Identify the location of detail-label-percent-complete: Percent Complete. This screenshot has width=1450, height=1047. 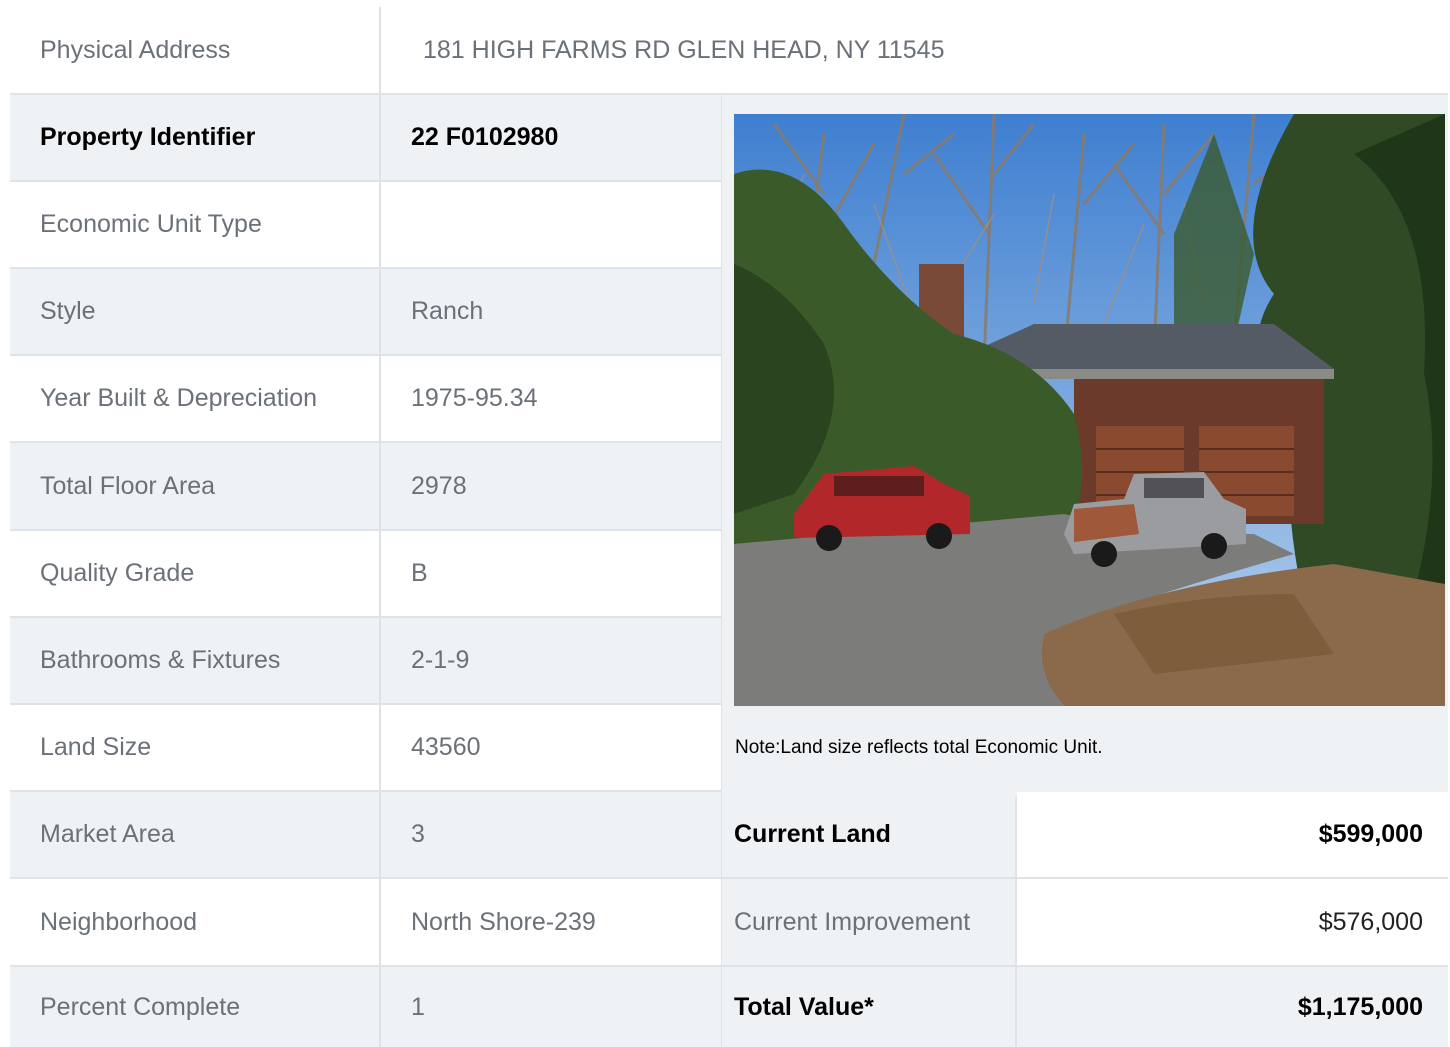
(194, 1007).